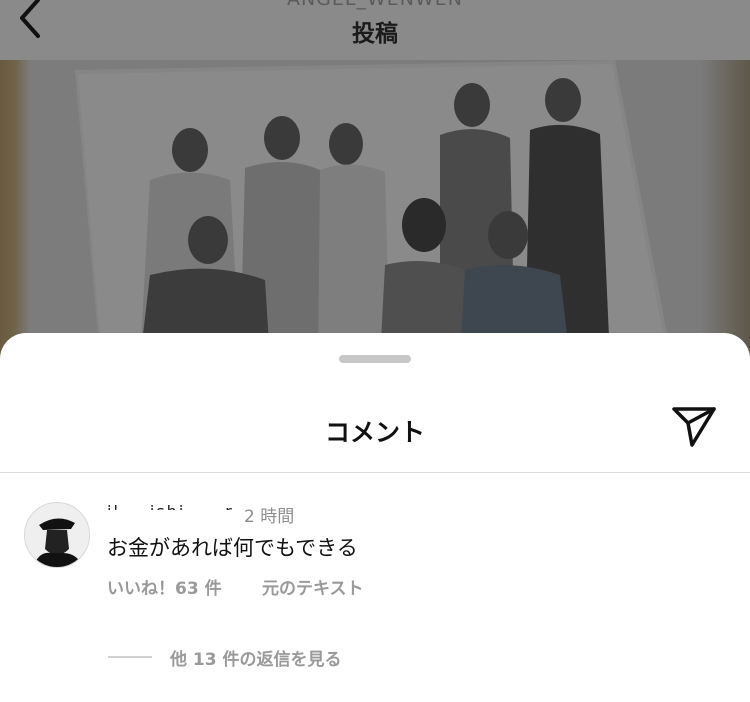 This screenshot has height=702, width=750. Describe the element at coordinates (374, 432) in the screenshot. I see `comments-title: コメント` at that location.